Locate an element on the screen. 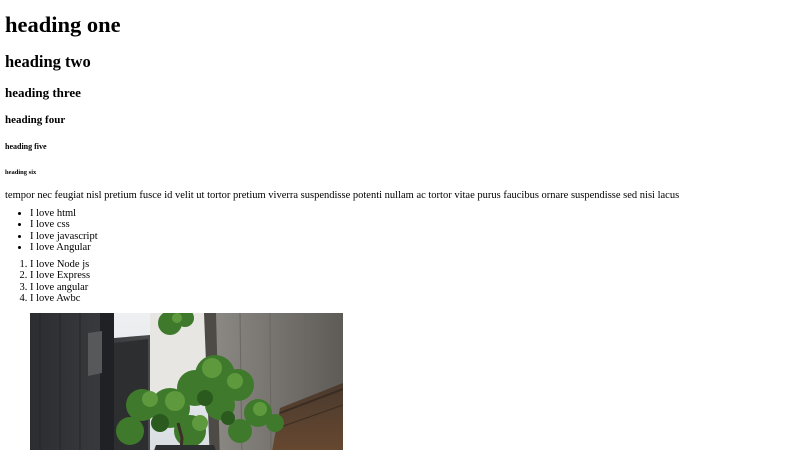 This screenshot has width=800, height=450. heading-six: heading six is located at coordinates (21, 172).